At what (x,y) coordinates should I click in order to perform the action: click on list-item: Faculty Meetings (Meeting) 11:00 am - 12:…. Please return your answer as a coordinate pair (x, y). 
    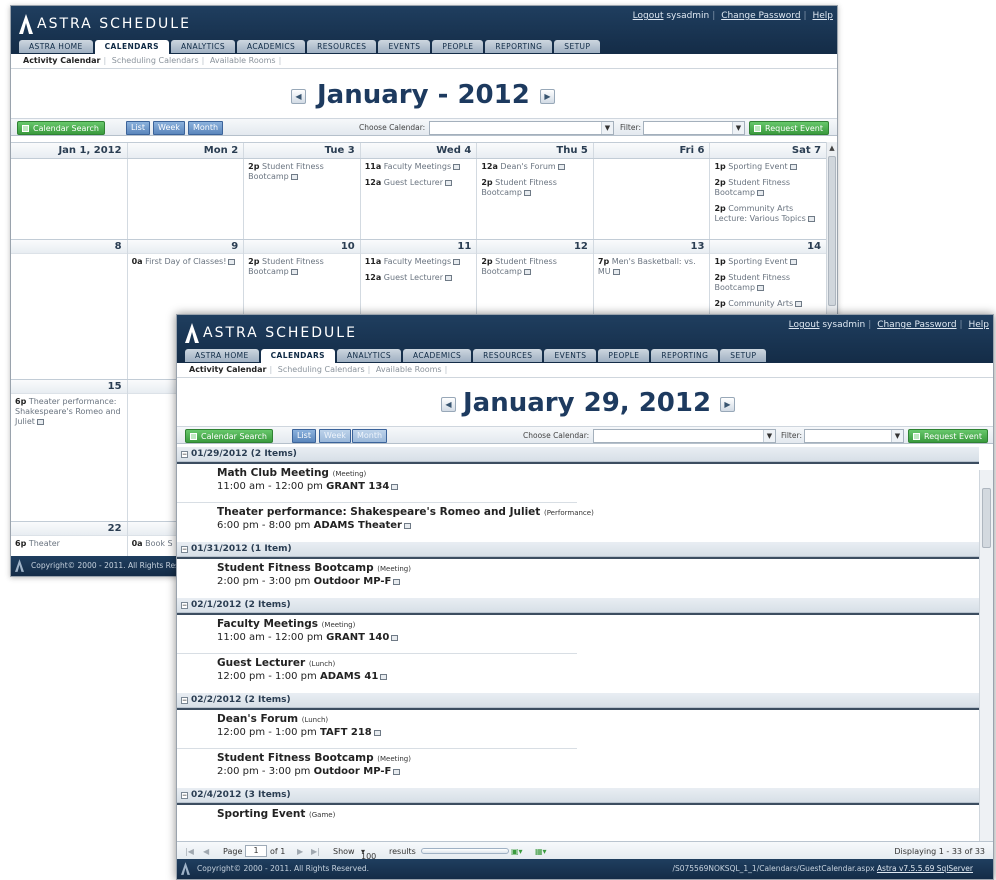
    Looking at the image, I should click on (377, 634).